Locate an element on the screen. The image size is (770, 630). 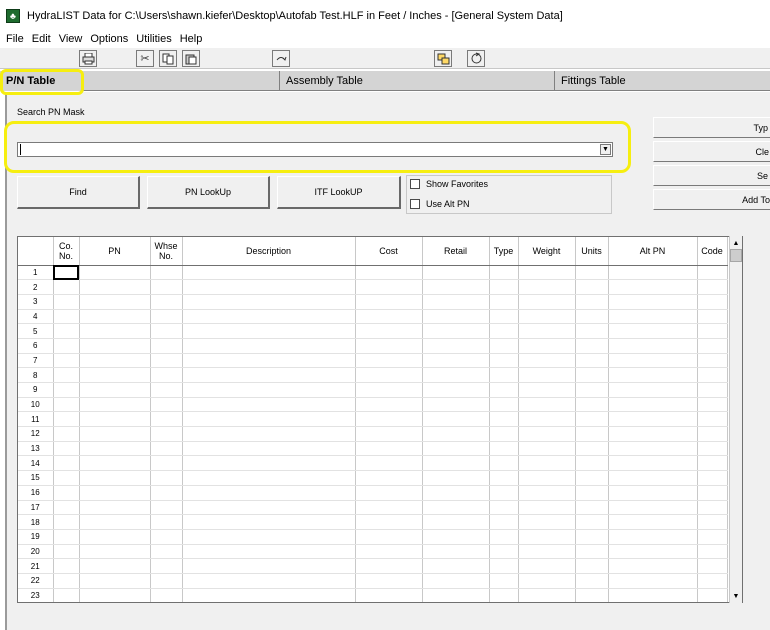
scroll-up-icon: ▲ is located at coordinates (736, 243).